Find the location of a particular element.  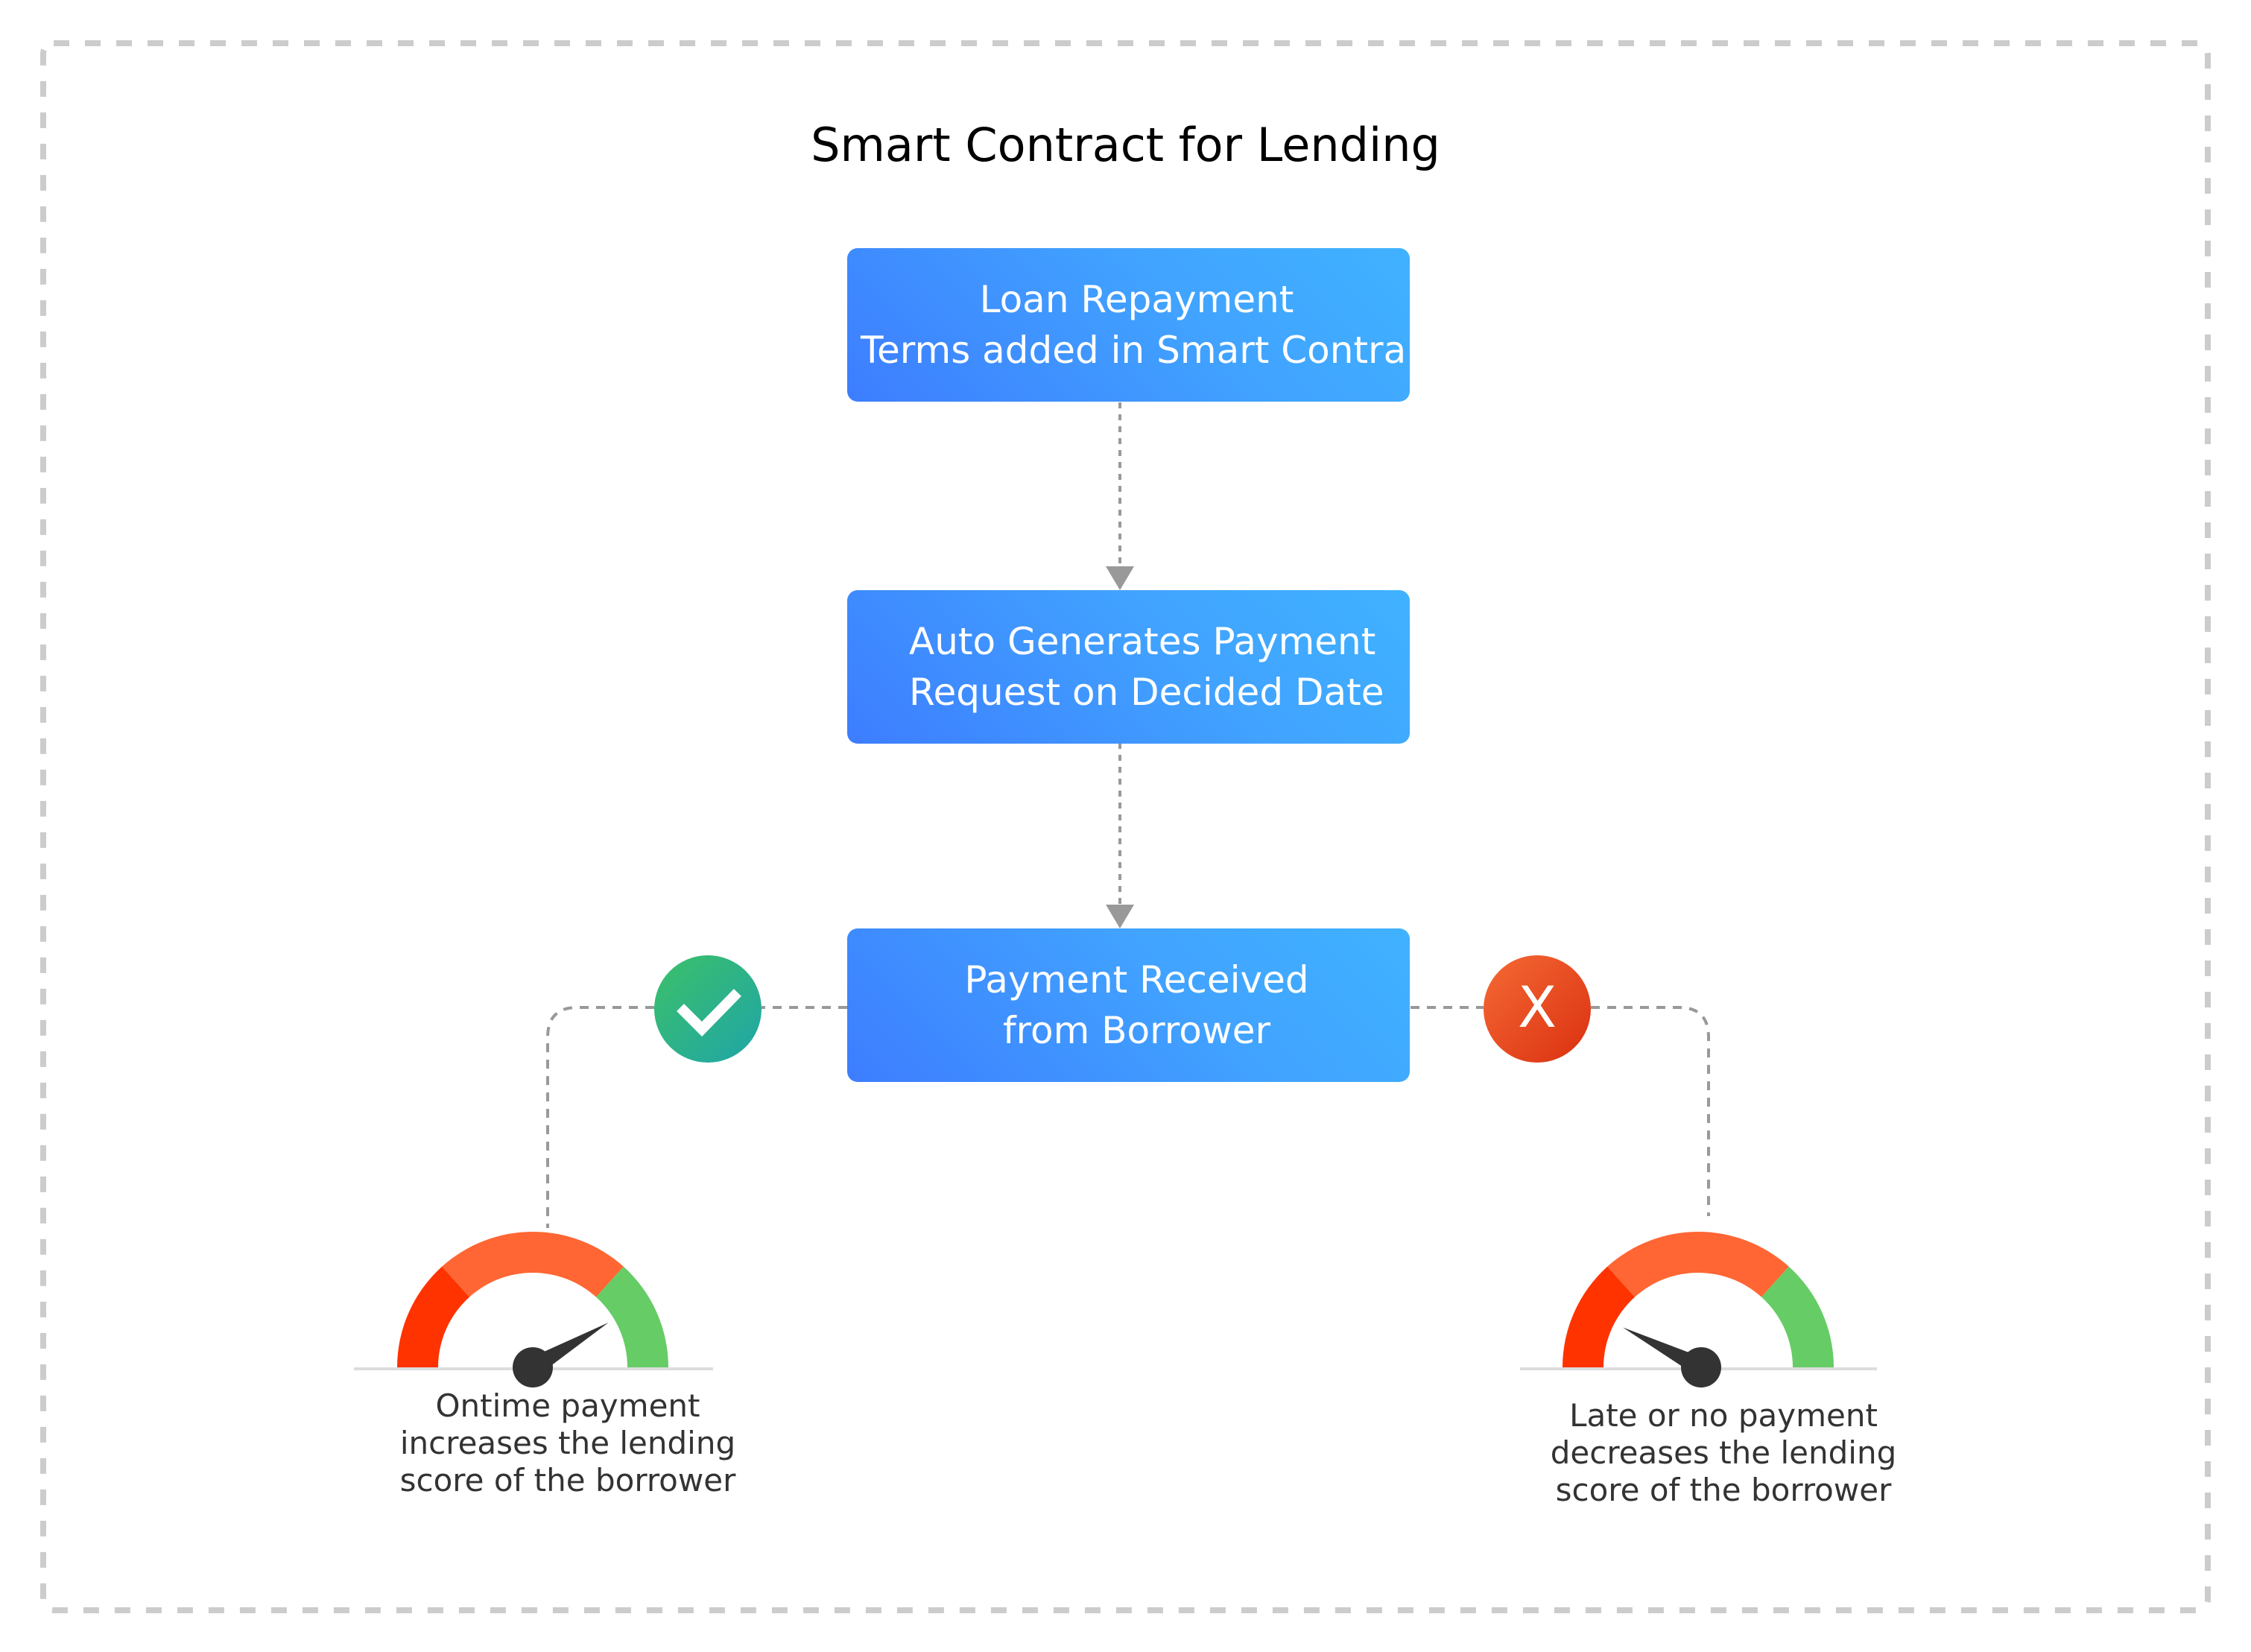

caption-line: increases the lending is located at coordinates (567, 1443).